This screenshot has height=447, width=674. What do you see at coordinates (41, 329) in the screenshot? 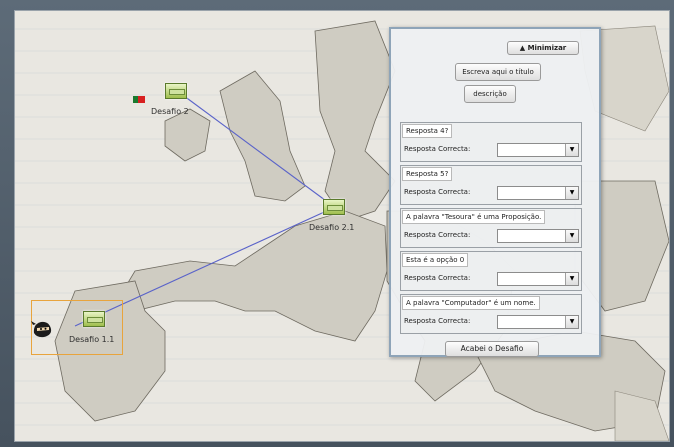
I see `ninja-avatar-icon` at bounding box center [41, 329].